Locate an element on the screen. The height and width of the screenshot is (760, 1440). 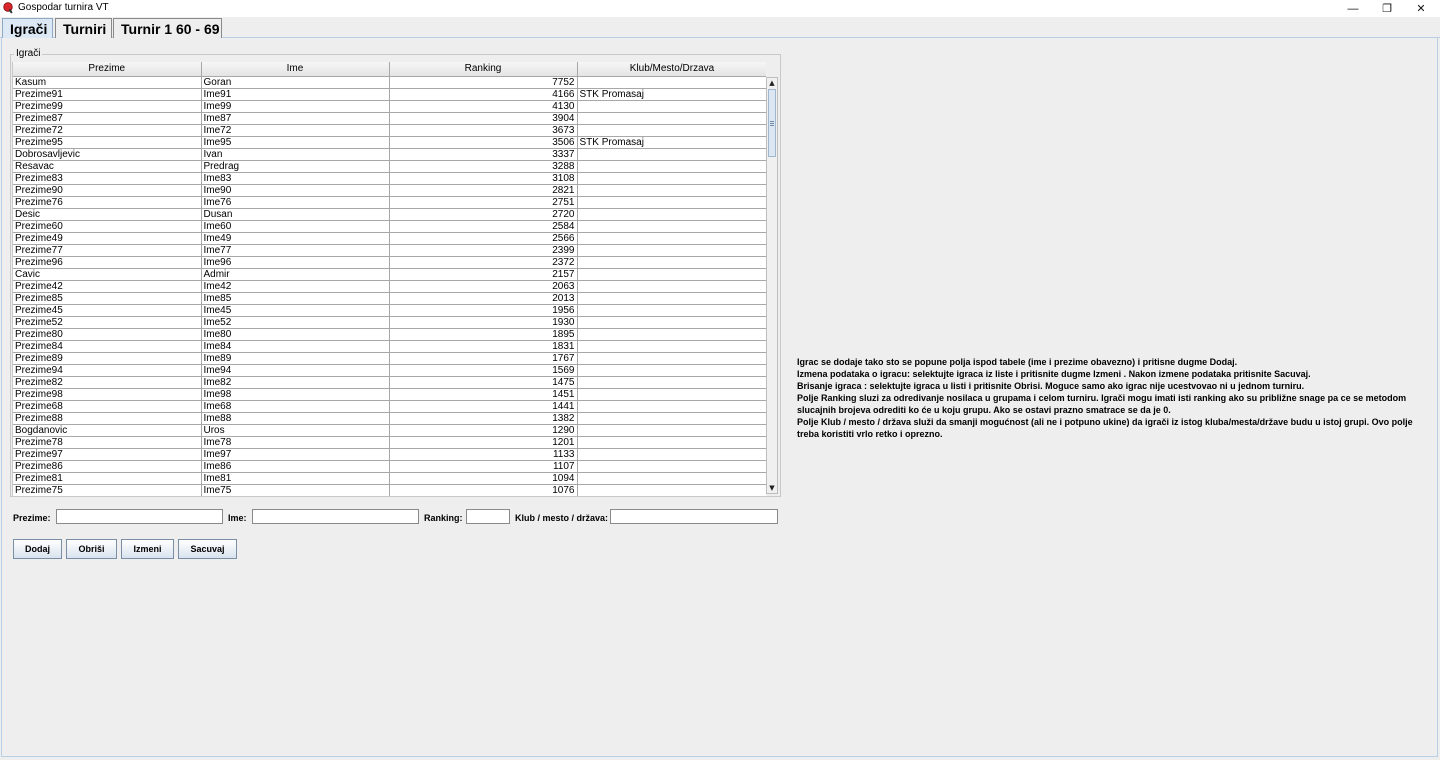
table-row: Prezime75 Ime75 1076 is located at coordinates (389, 490).